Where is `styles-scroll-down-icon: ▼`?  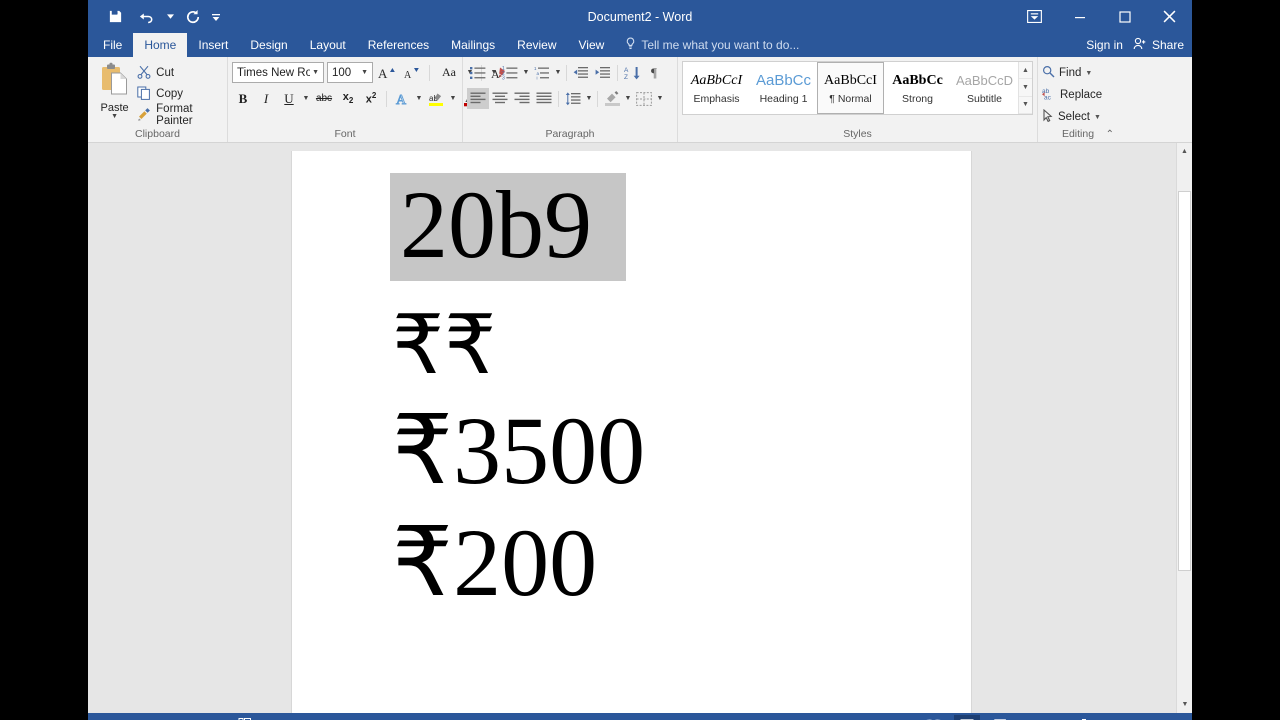 styles-scroll-down-icon: ▼ is located at coordinates (1025, 88).